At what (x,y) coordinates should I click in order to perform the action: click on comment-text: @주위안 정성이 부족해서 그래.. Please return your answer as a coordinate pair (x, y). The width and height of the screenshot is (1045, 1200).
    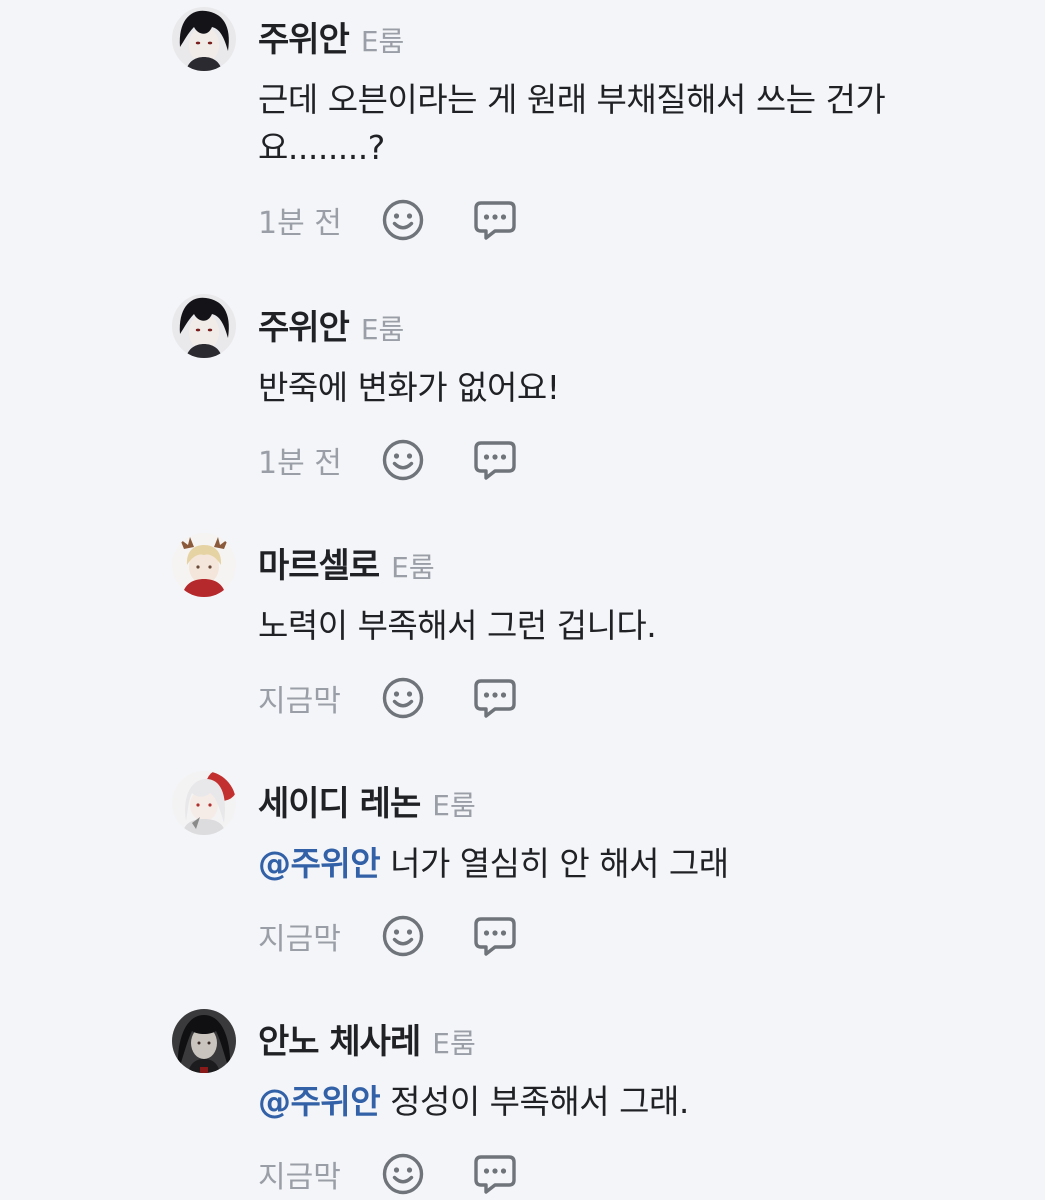
    Looking at the image, I should click on (608, 1102).